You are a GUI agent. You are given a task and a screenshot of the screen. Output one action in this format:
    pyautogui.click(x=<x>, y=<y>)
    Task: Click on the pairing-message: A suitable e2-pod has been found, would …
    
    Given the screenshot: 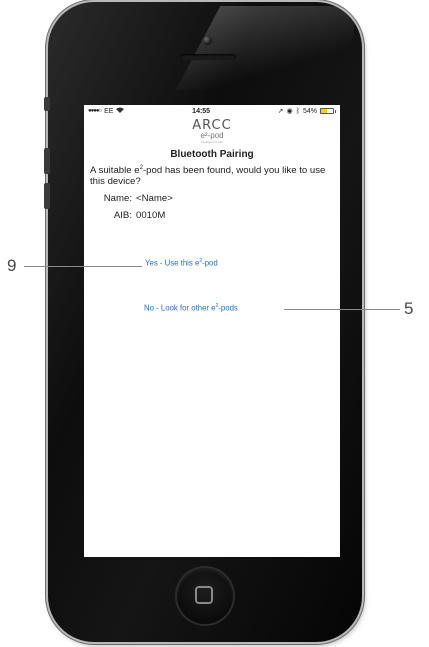 What is the action you would take?
    pyautogui.click(x=212, y=175)
    